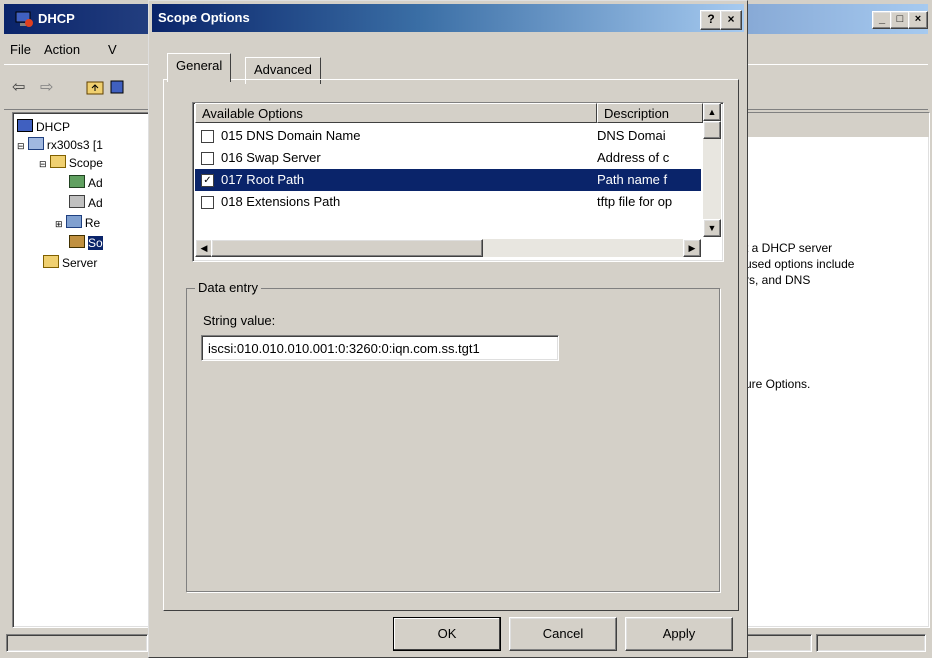  What do you see at coordinates (199, 67) in the screenshot?
I see `tab-general: General` at bounding box center [199, 67].